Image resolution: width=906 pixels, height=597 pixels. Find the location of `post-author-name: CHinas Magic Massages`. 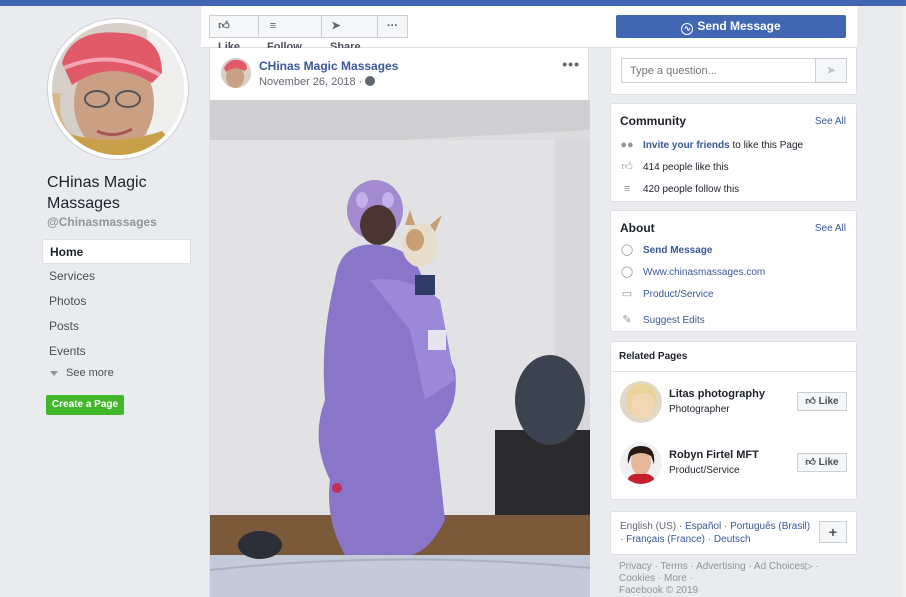

post-author-name: CHinas Magic Massages is located at coordinates (328, 66).